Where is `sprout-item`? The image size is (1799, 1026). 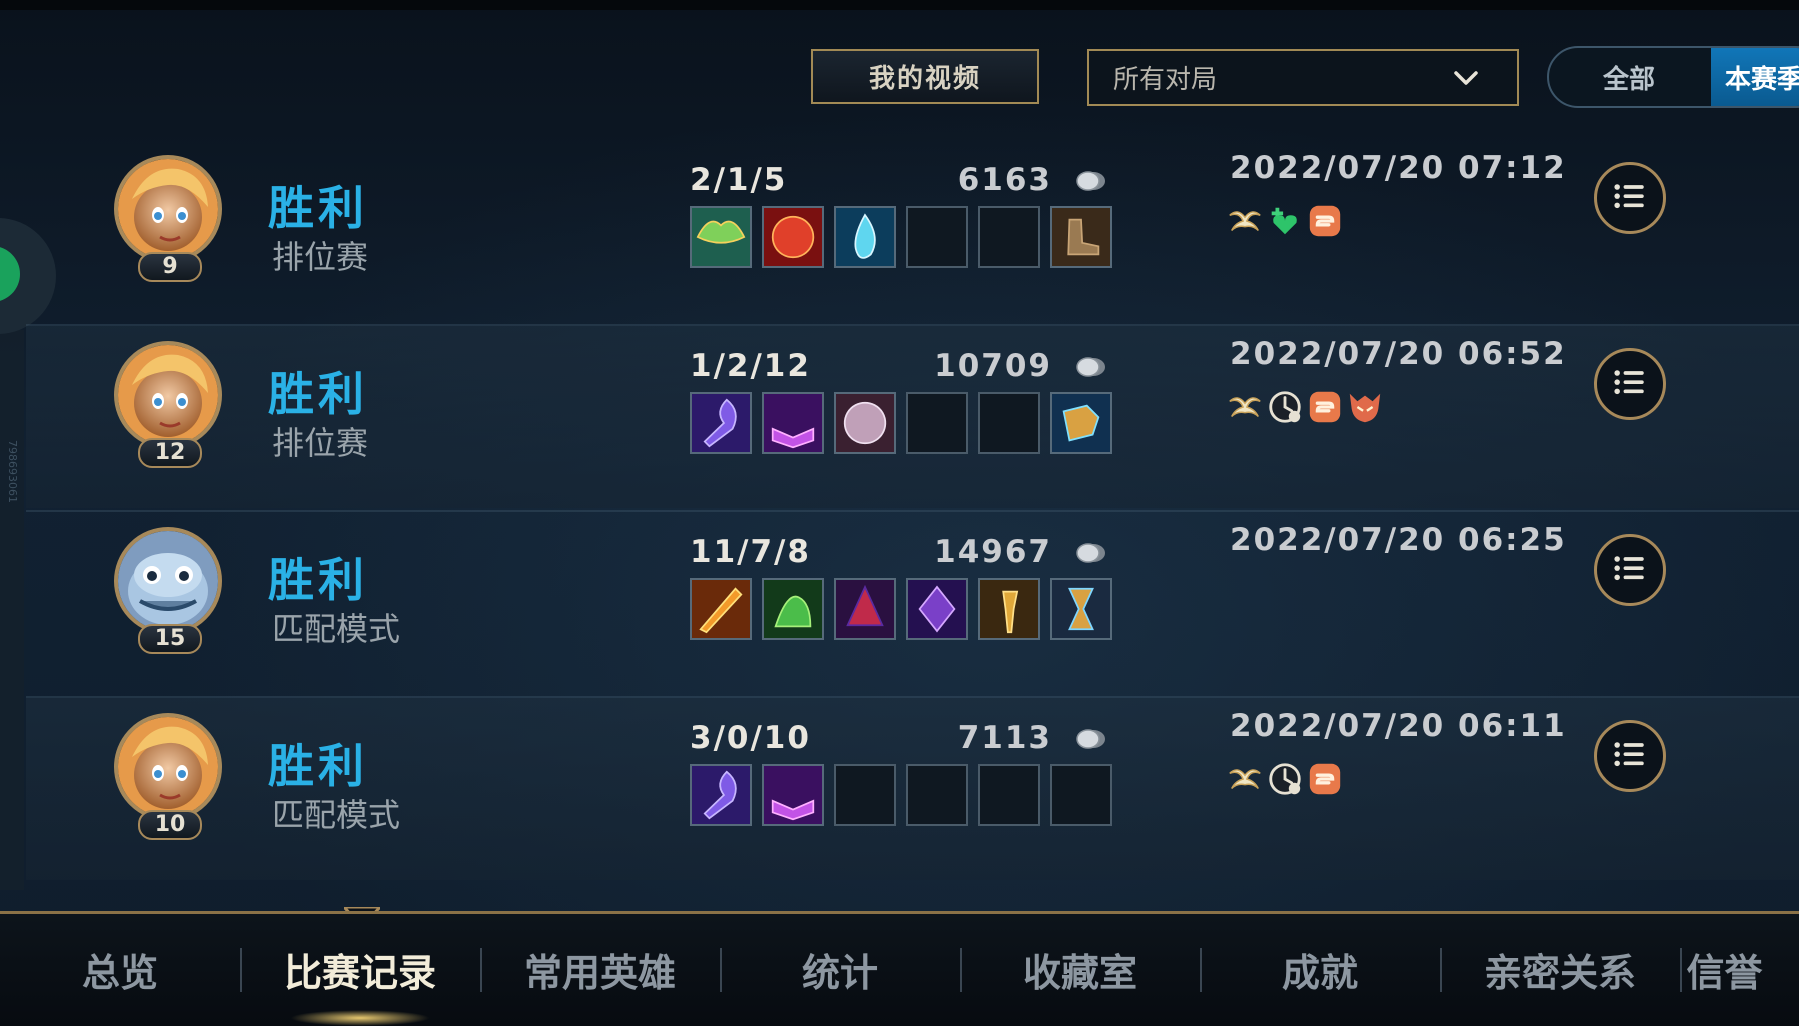
sprout-item is located at coordinates (721, 237).